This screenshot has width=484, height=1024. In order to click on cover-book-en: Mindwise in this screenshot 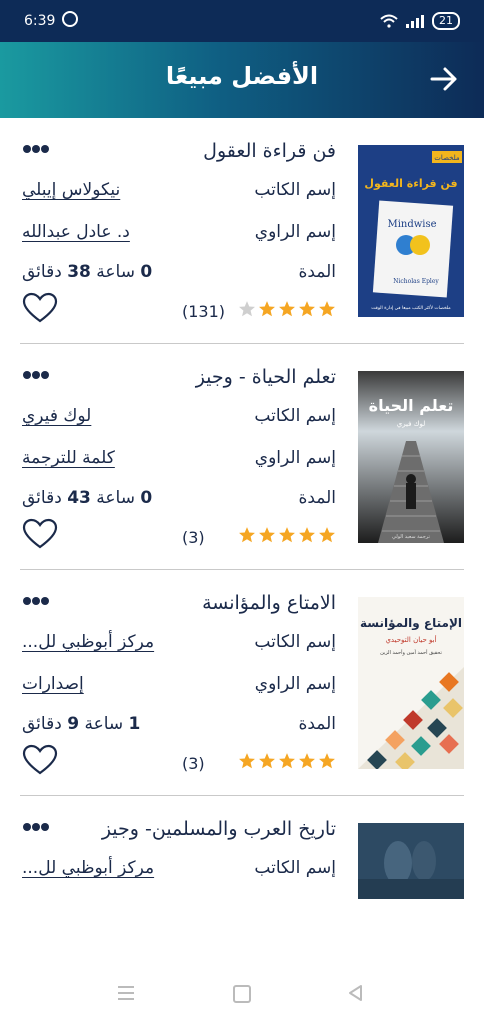, I will do `click(411, 224)`.